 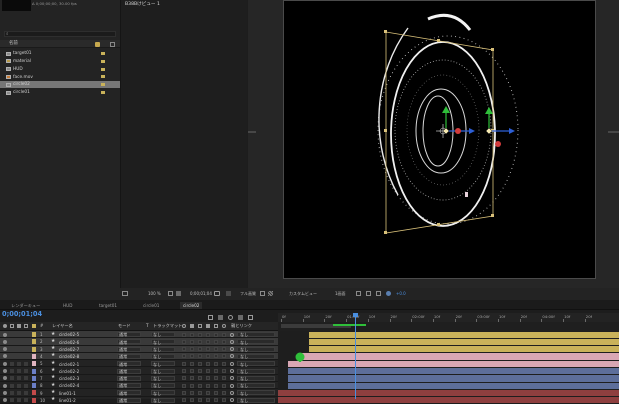 I want to click on project-item: HUD, so click(x=60, y=69).